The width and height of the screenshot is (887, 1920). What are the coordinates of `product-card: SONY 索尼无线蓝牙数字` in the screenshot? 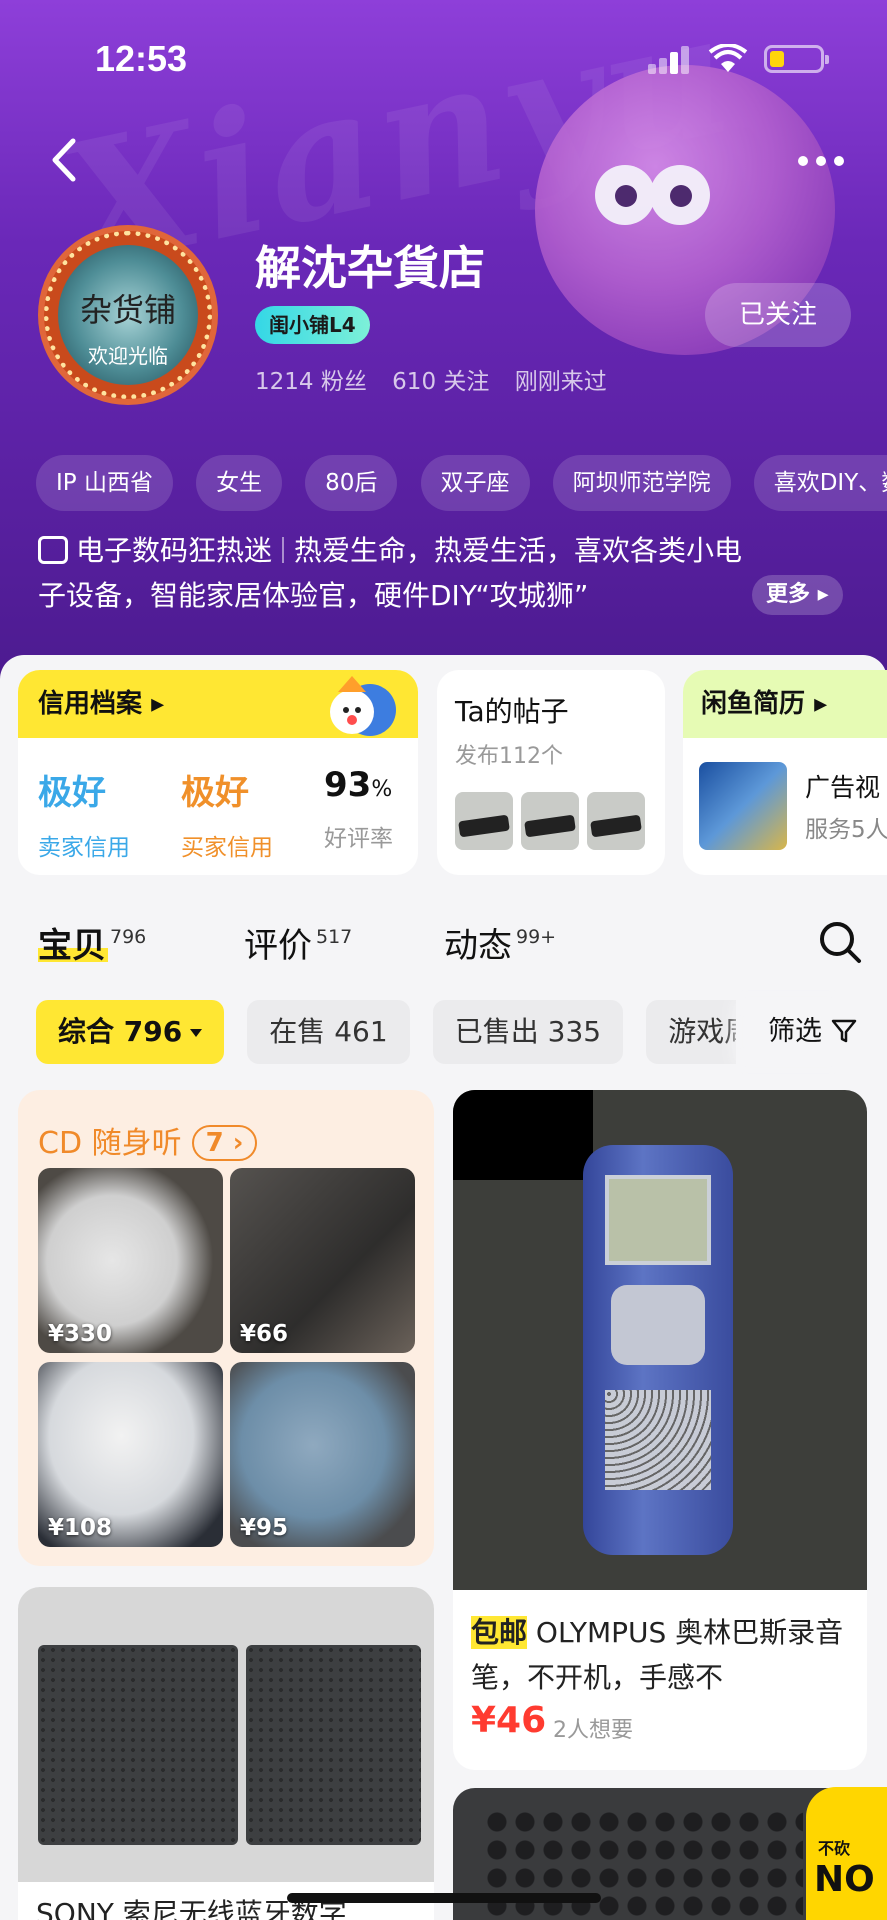 It's located at (226, 1753).